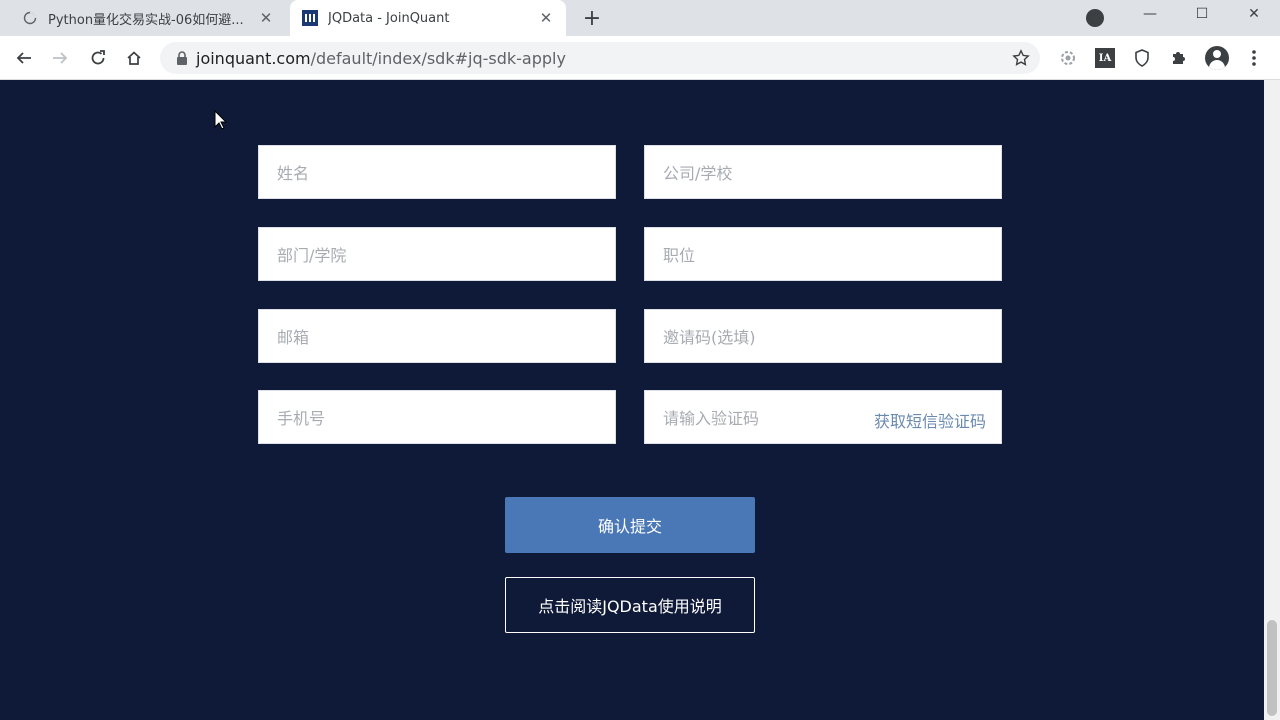 This screenshot has width=1280, height=720. What do you see at coordinates (1179, 58) in the screenshot?
I see `puzzle-extensions-icon` at bounding box center [1179, 58].